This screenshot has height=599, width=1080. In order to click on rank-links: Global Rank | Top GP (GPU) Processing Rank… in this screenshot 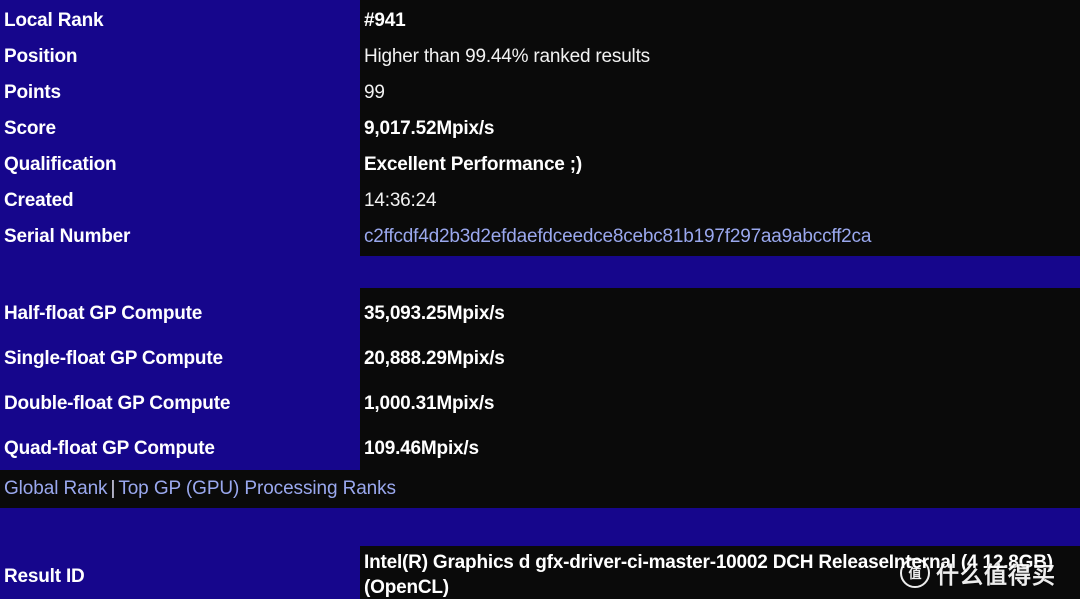, I will do `click(200, 489)`.